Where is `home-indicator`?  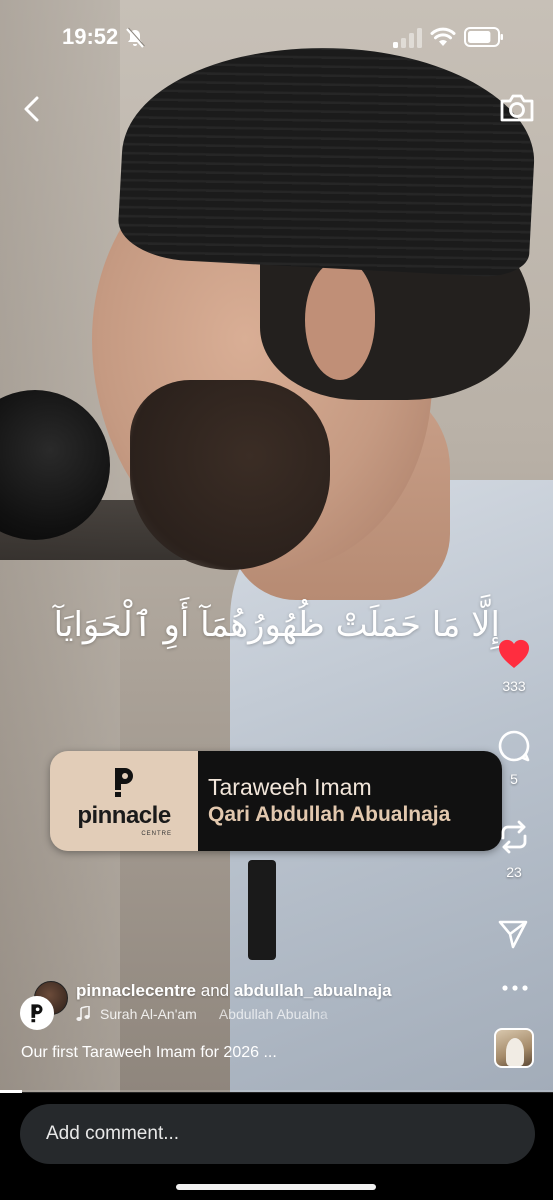 home-indicator is located at coordinates (276, 1187).